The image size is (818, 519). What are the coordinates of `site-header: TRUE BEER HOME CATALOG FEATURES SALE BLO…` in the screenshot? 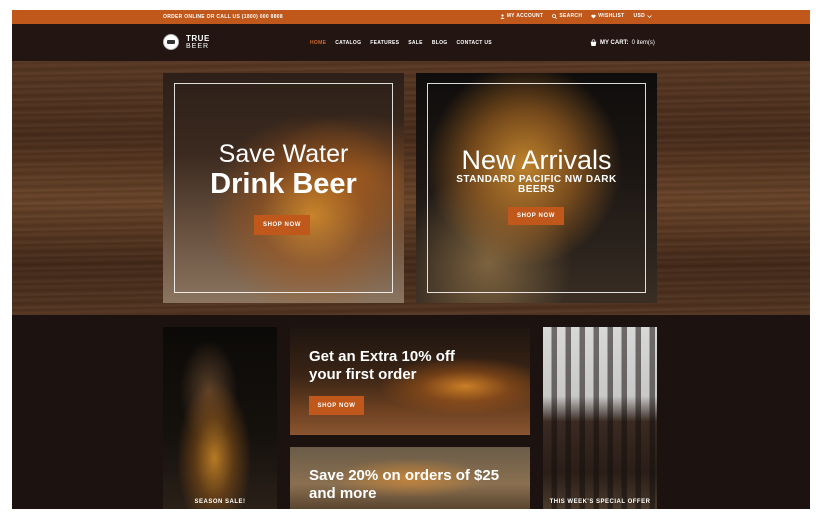 It's located at (411, 42).